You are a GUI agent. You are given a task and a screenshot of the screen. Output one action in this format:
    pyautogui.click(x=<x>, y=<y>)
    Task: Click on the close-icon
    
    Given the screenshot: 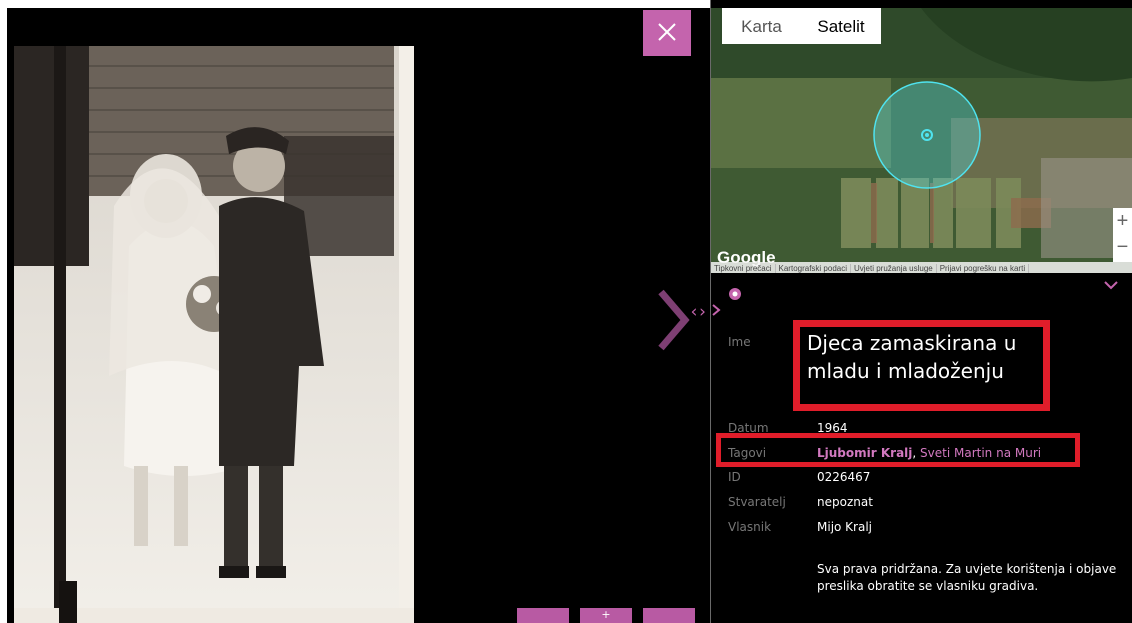 What is the action you would take?
    pyautogui.click(x=667, y=32)
    